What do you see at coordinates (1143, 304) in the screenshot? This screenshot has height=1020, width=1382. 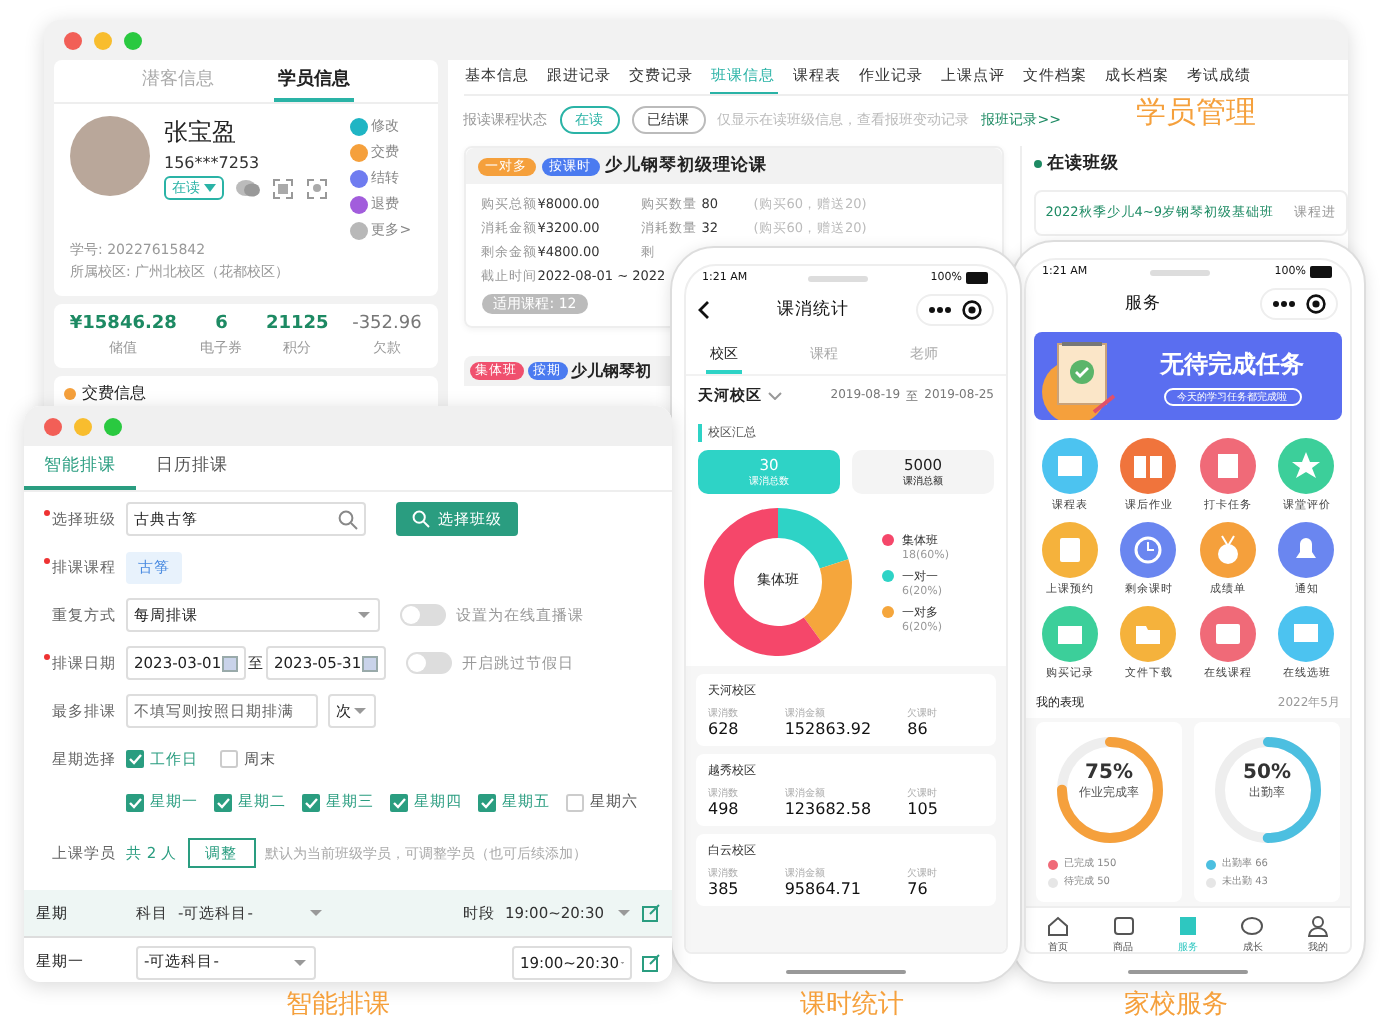 I see `page-title: 服务` at bounding box center [1143, 304].